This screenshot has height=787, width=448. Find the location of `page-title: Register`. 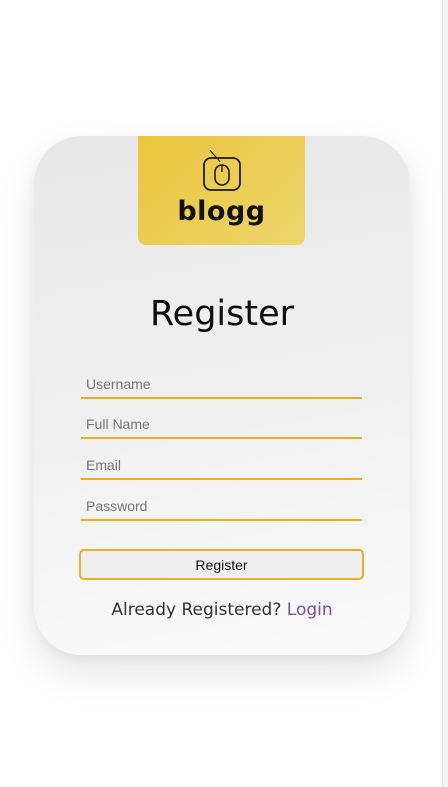

page-title: Register is located at coordinates (222, 314).